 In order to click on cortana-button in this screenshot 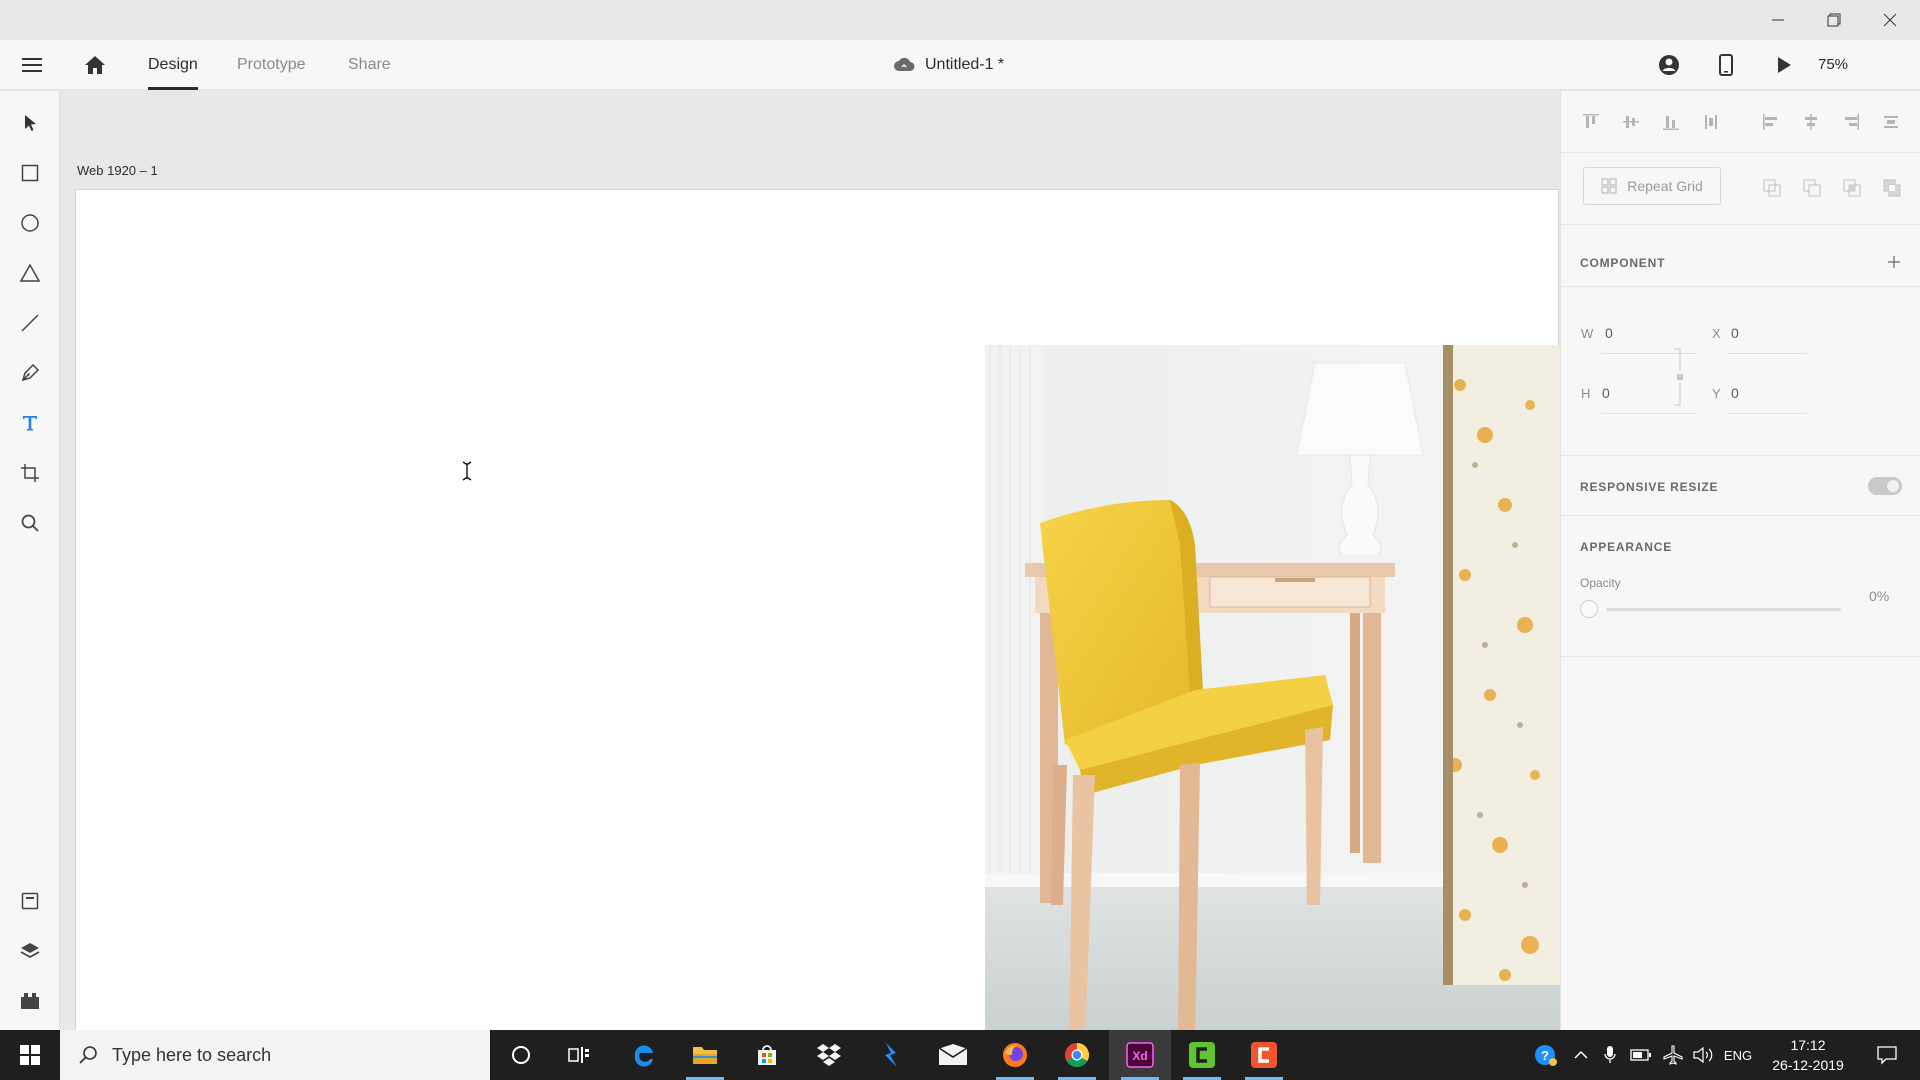, I will do `click(521, 1055)`.